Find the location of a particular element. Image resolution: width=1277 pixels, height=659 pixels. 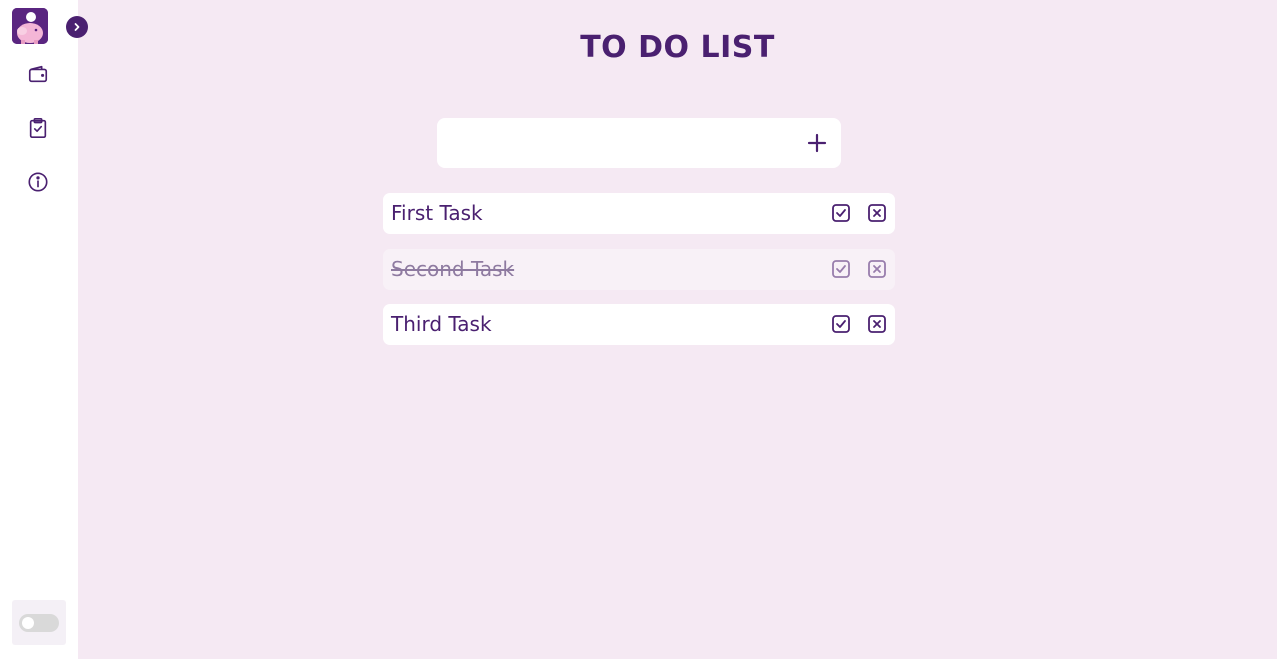

plus-icon is located at coordinates (817, 143).